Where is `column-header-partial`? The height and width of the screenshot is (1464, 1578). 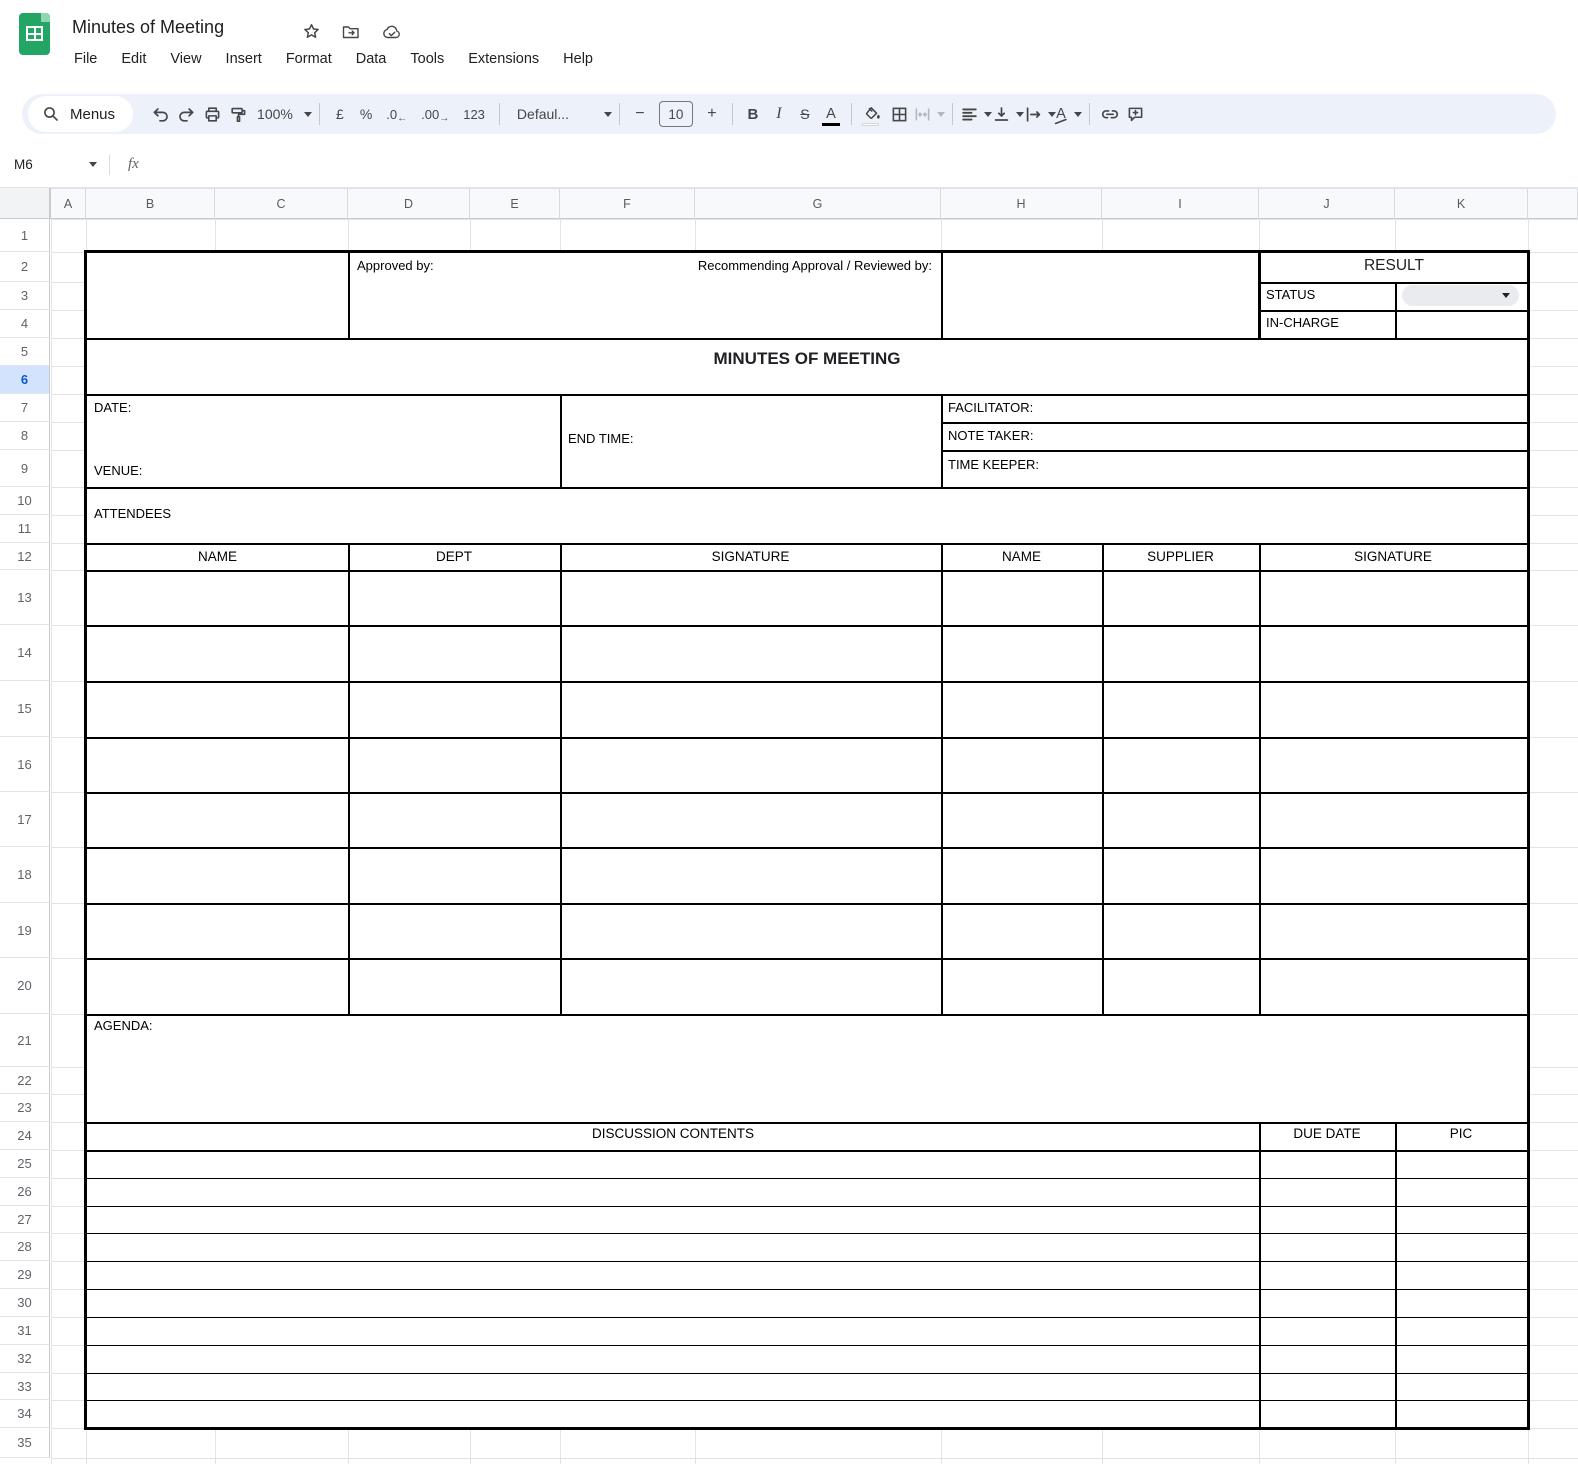 column-header-partial is located at coordinates (1553, 204).